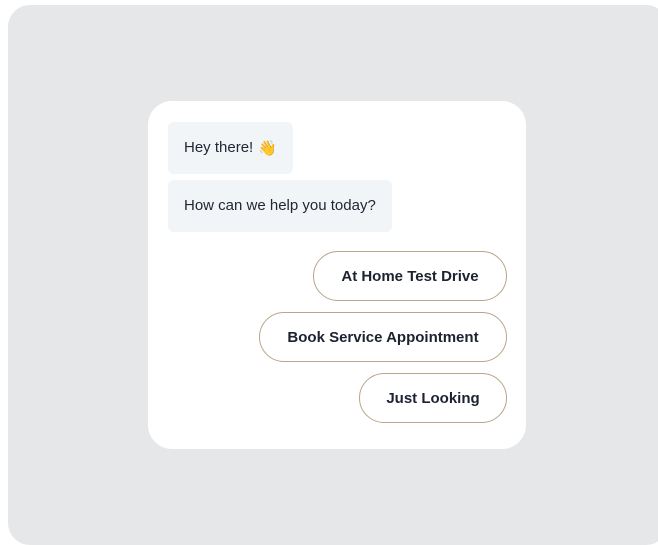  I want to click on at-home-test-drive-button: At Home Test Drive, so click(410, 276).